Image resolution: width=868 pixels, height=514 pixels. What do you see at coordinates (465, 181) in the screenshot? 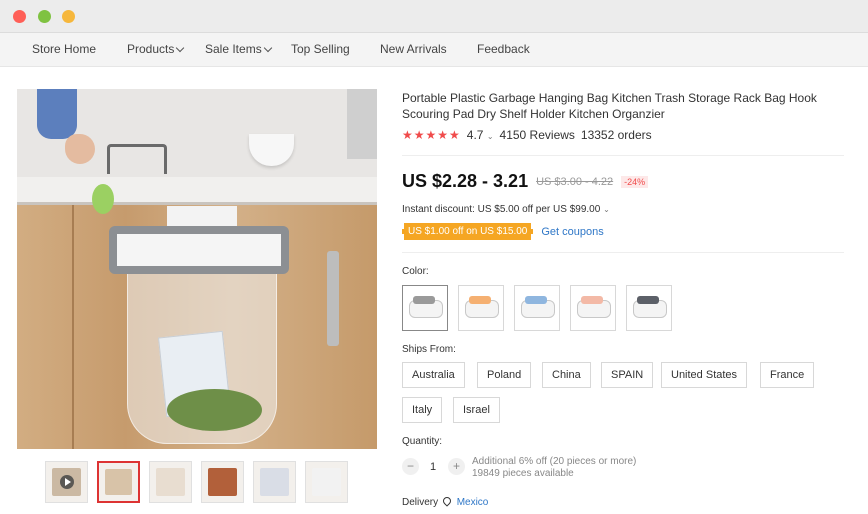
I see `price: US $2.28 - 3.21` at bounding box center [465, 181].